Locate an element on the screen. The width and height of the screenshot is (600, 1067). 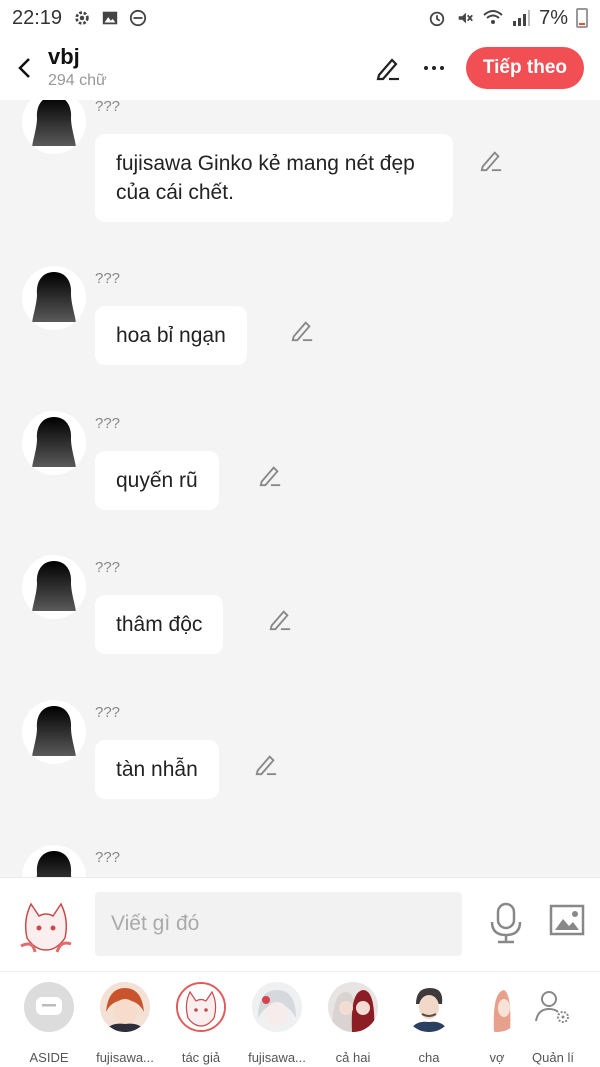
character-name: tác giả is located at coordinates (201, 1057).